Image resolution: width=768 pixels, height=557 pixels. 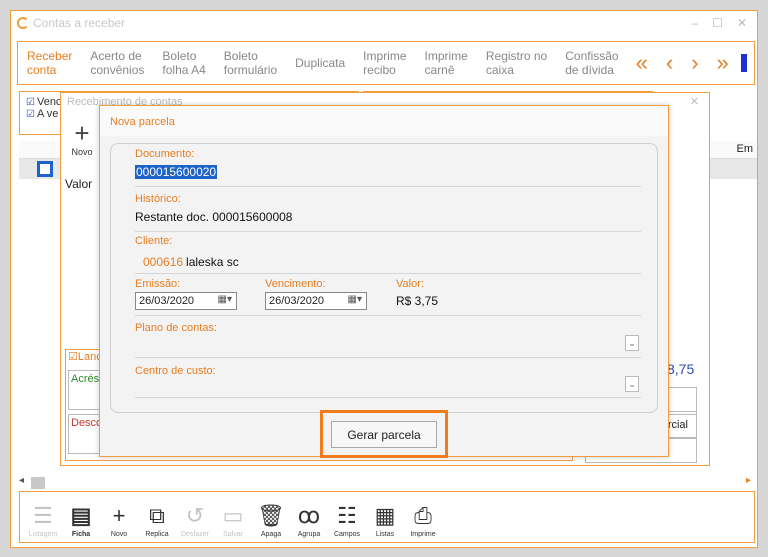 I want to click on vencimento-label: Vencimento:, so click(x=295, y=284).